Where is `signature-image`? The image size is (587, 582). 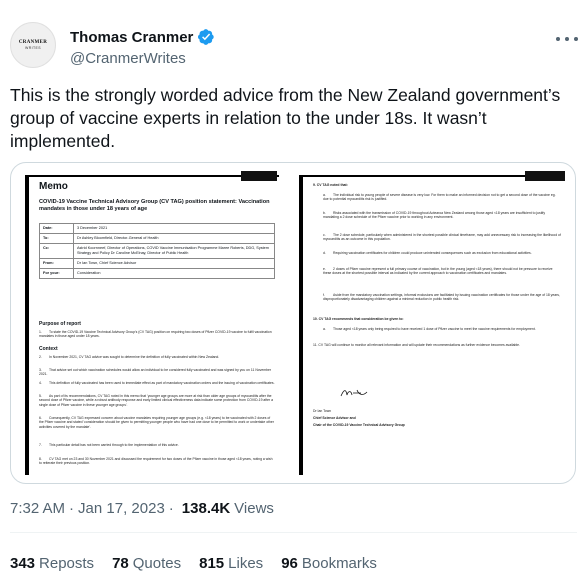
signature-image is located at coordinates (354, 393).